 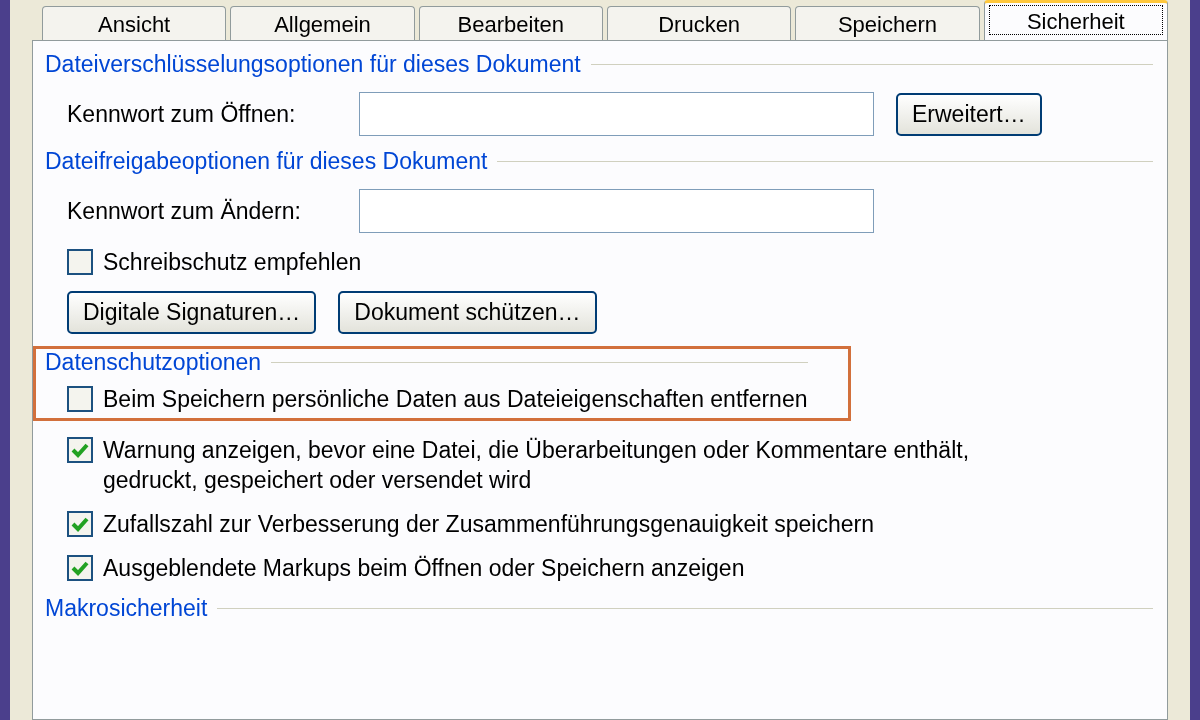 I want to click on checkbox-label: Ausgeblendete Markups beim Öffnen oder Speichern anzeigen, so click(x=424, y=568).